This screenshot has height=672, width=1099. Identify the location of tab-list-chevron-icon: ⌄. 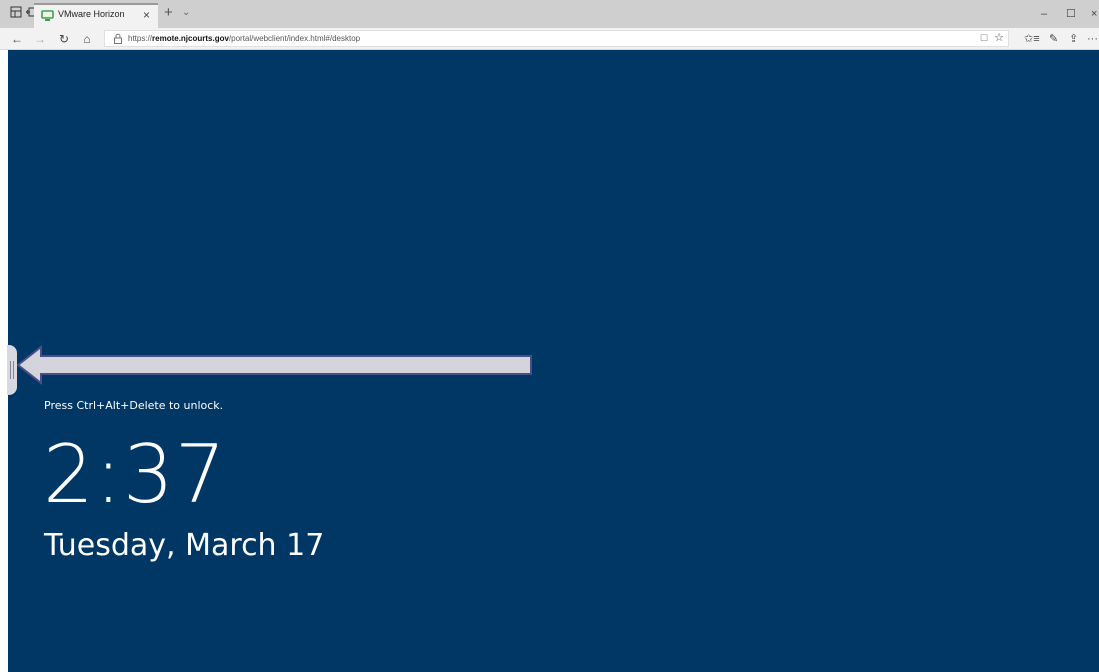
(186, 13).